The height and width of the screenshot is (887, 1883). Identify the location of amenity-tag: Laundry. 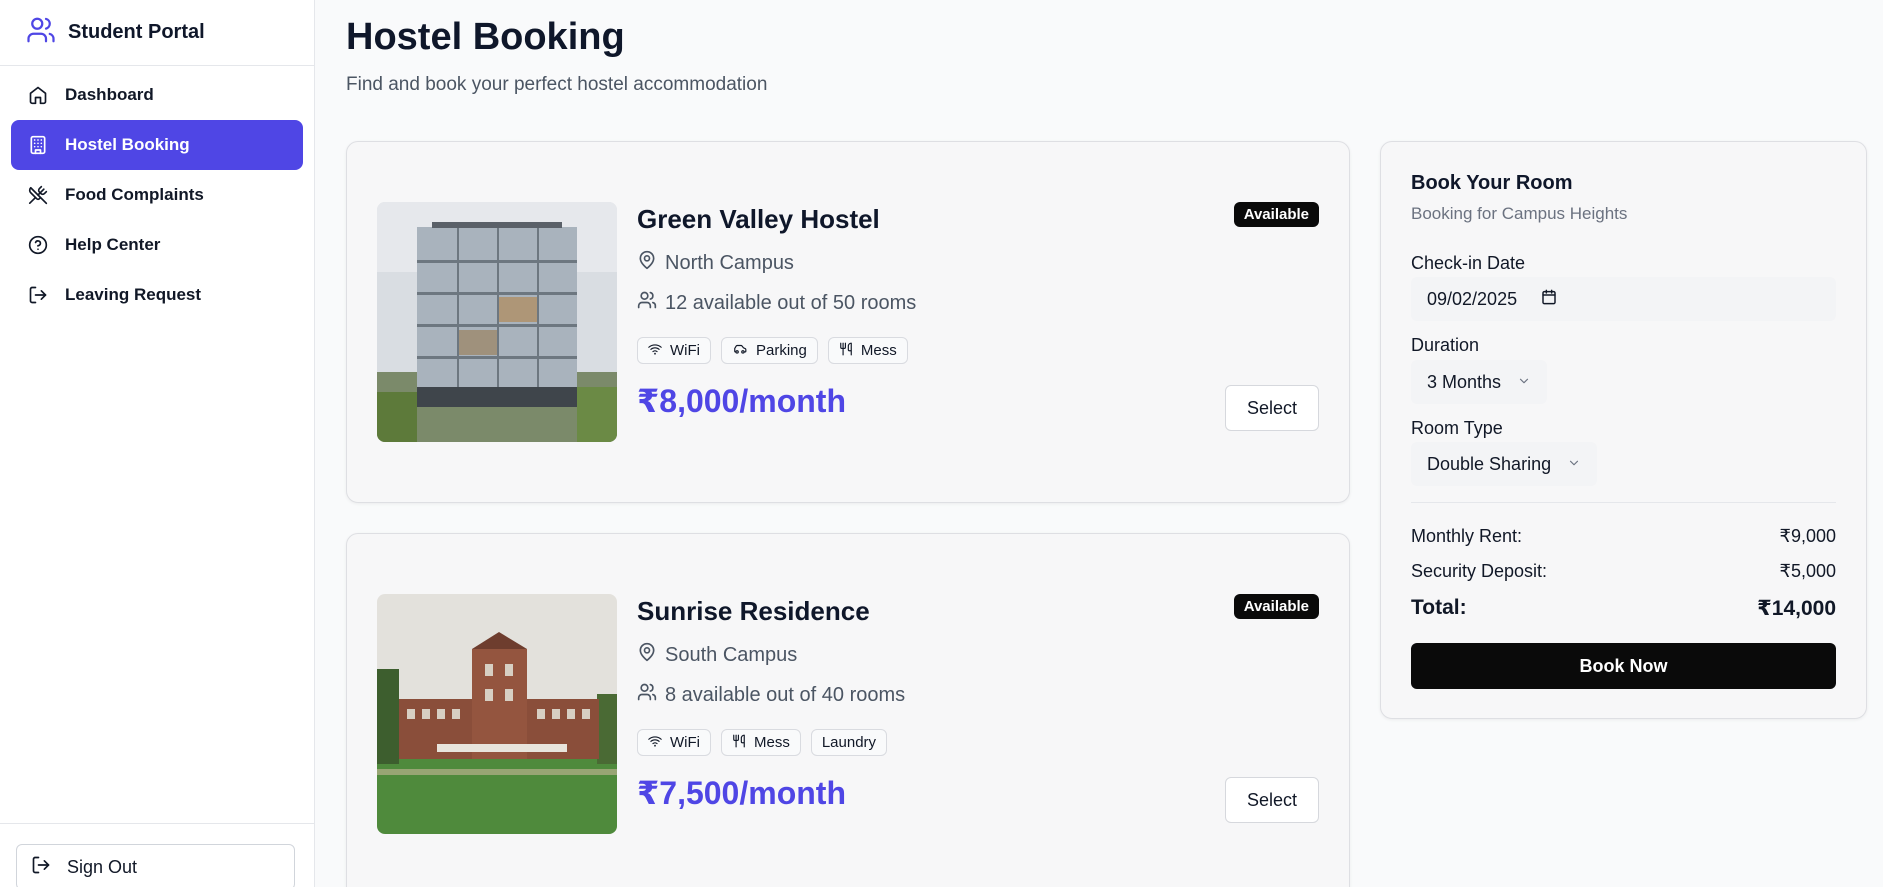
(849, 742).